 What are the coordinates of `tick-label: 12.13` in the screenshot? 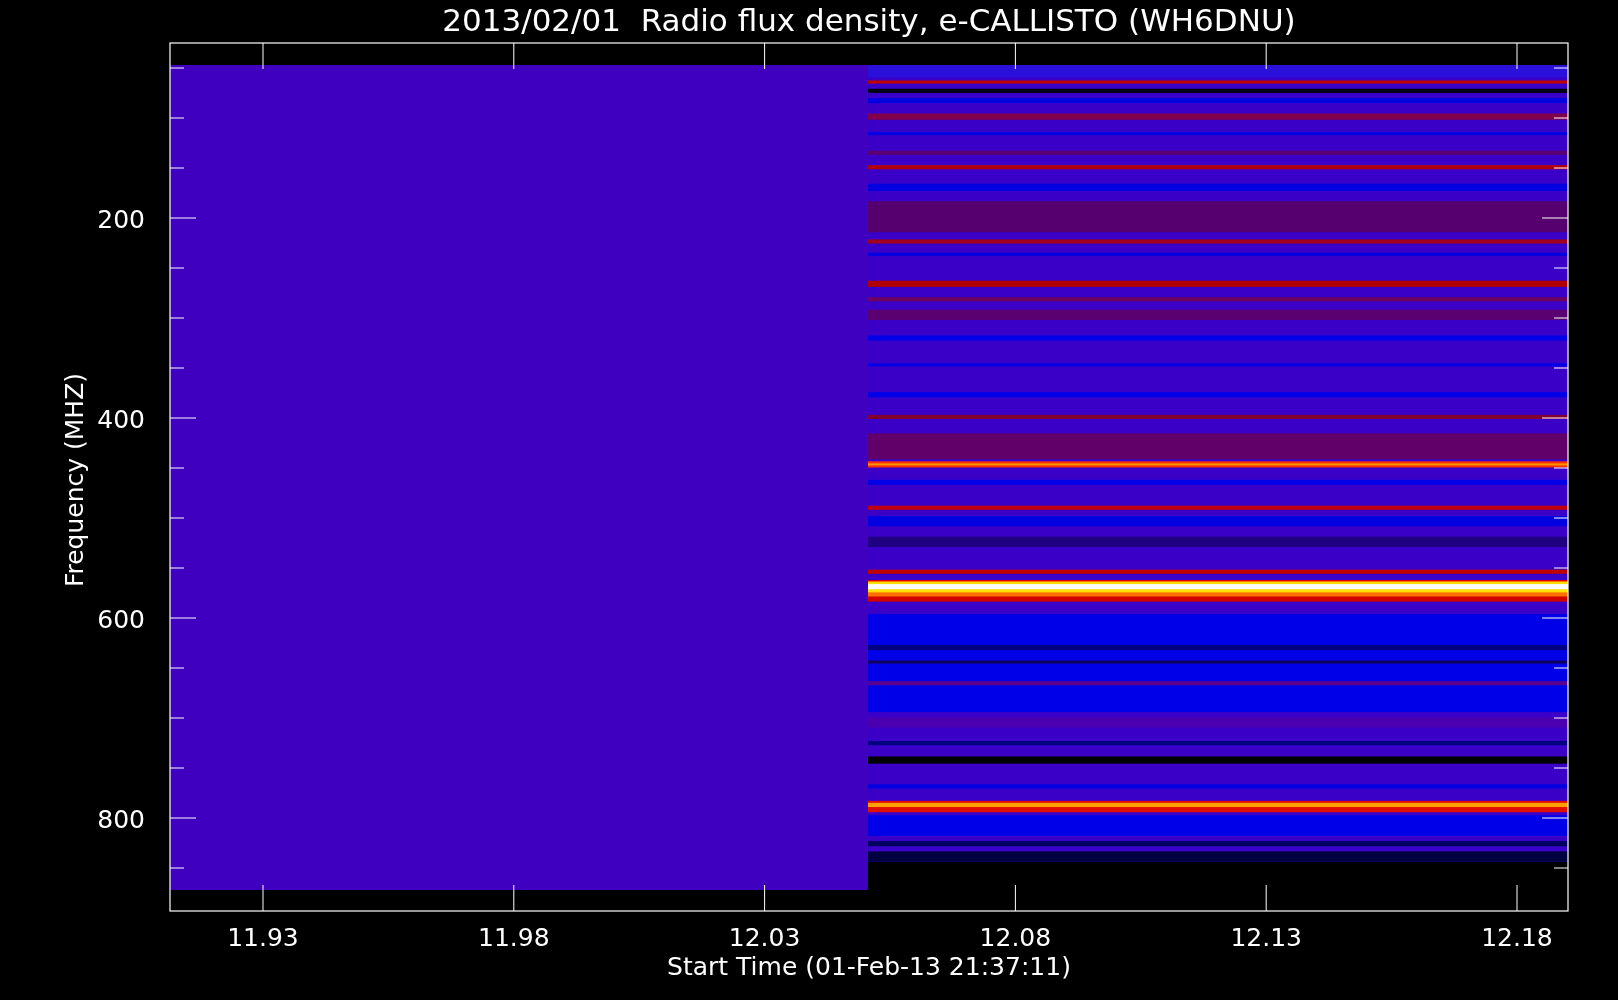 It's located at (1266, 937).